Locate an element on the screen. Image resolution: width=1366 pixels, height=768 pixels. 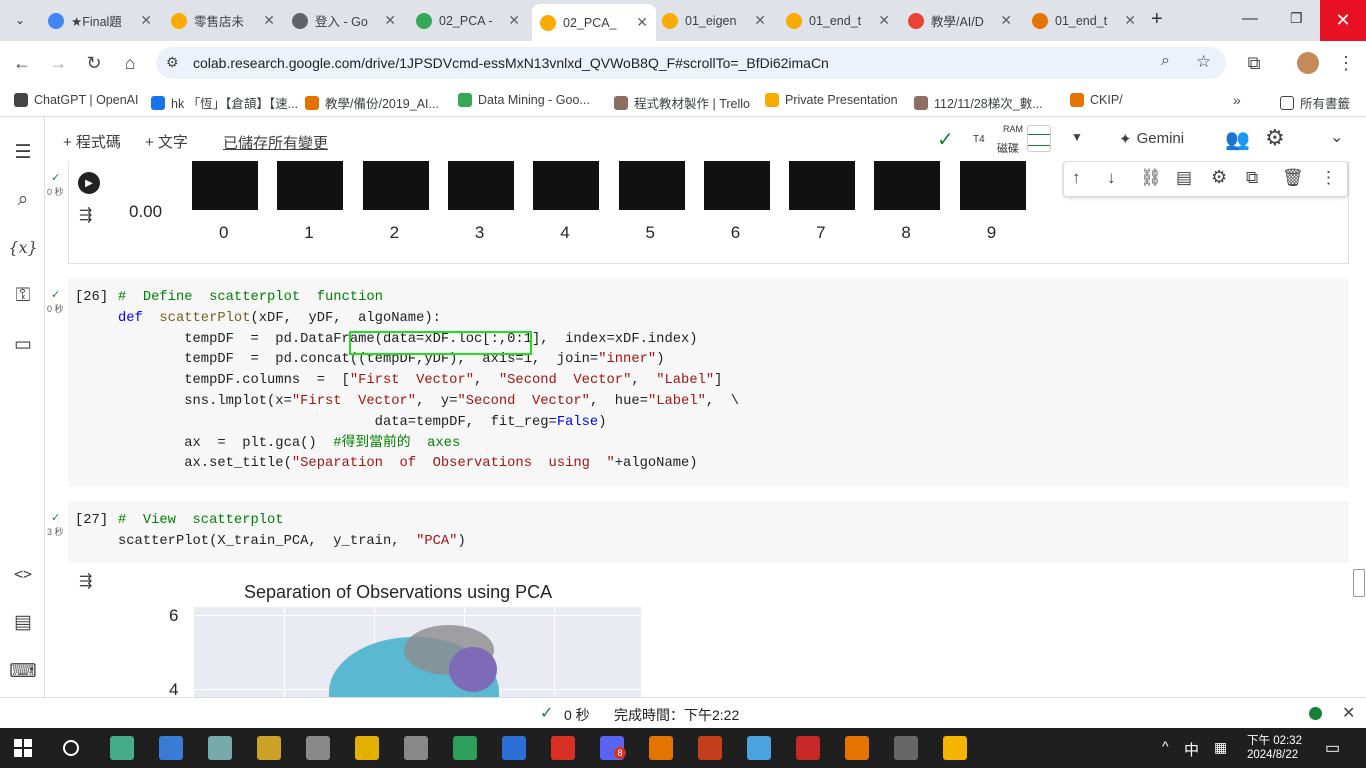
tab-6: 01_eigen ✕ is located at coordinates (714, 20).